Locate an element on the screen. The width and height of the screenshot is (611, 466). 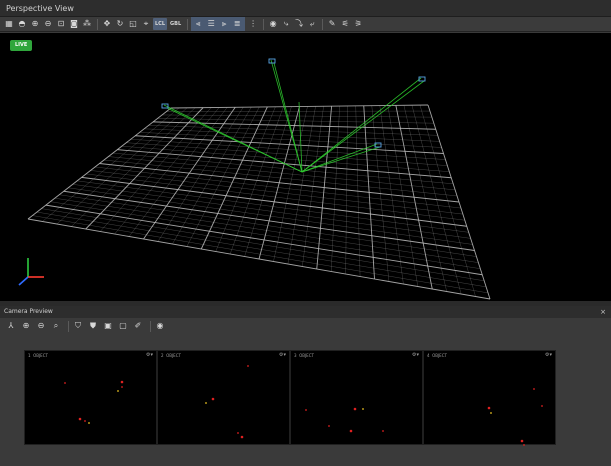
camera-view-1: 1 OBJECT ⚙▾ is located at coordinates (90, 397).